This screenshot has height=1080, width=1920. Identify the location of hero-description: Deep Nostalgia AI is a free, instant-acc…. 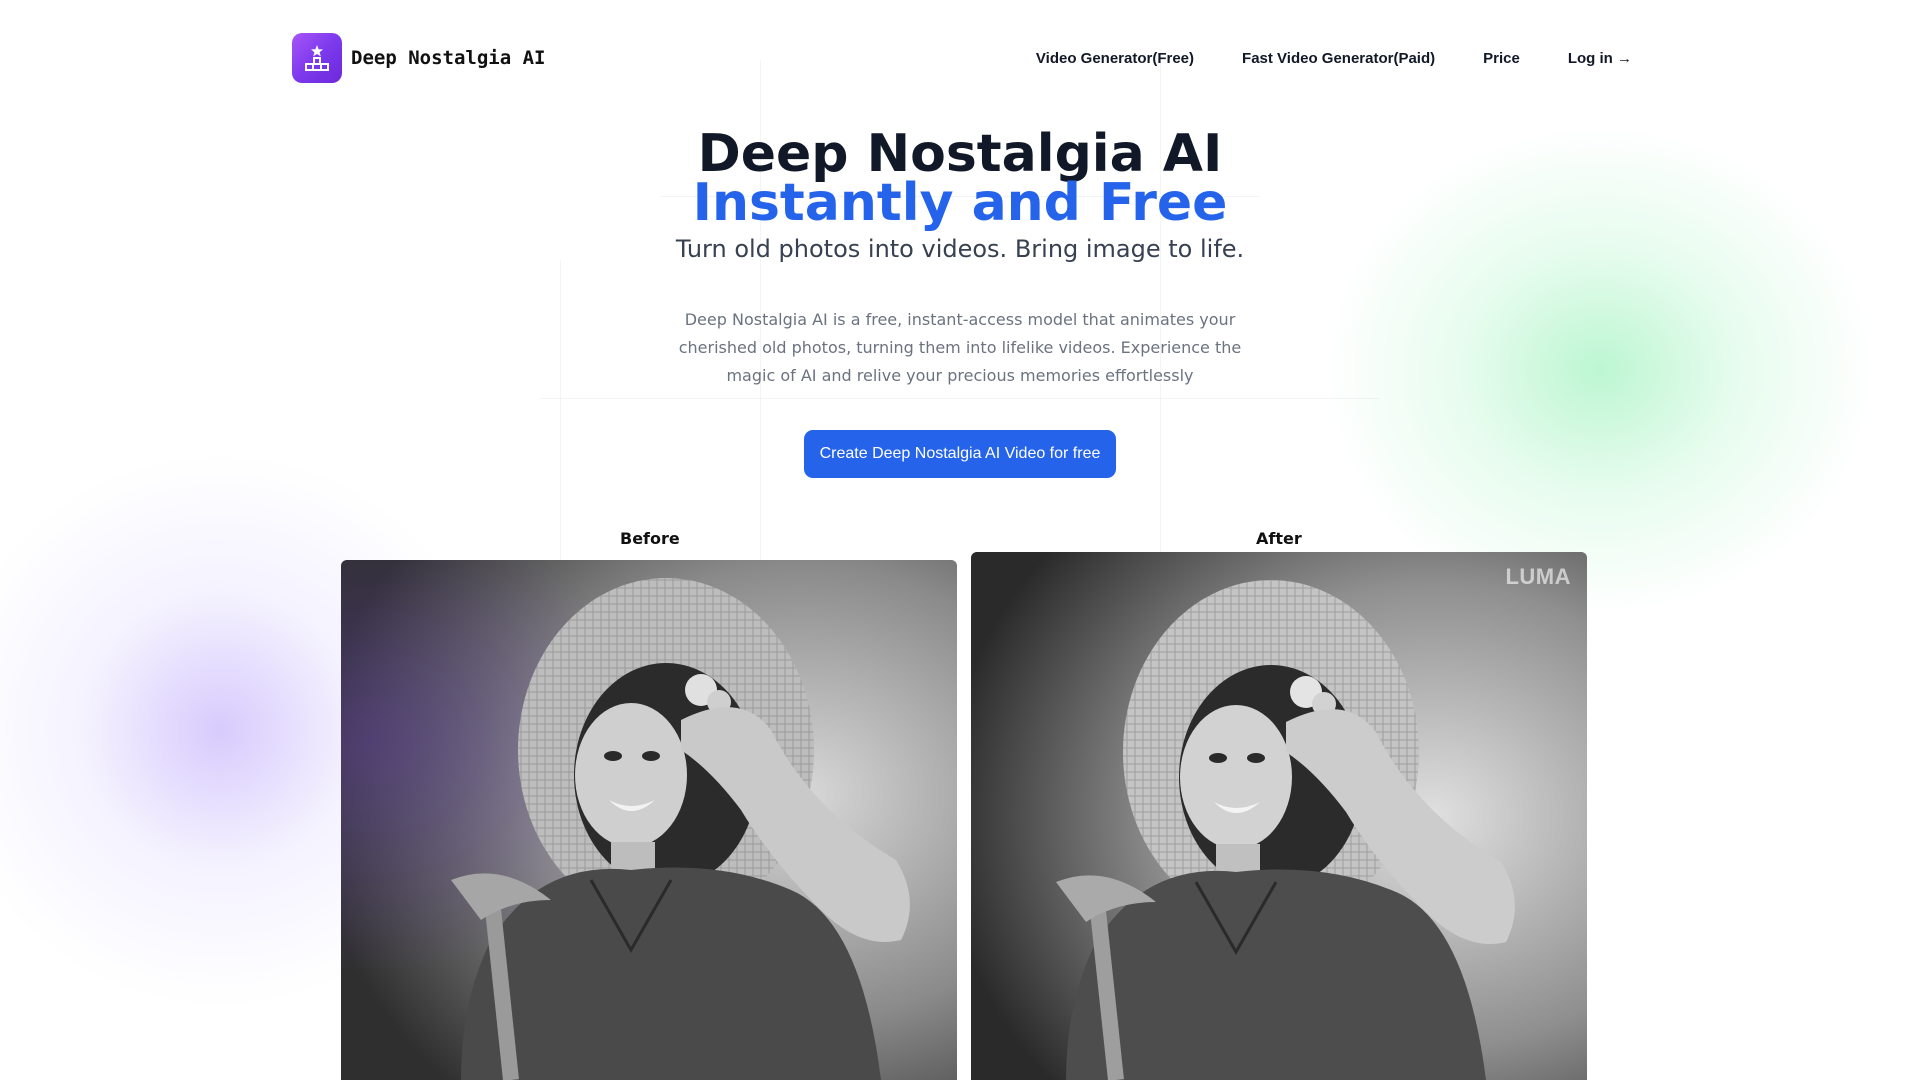
(960, 348).